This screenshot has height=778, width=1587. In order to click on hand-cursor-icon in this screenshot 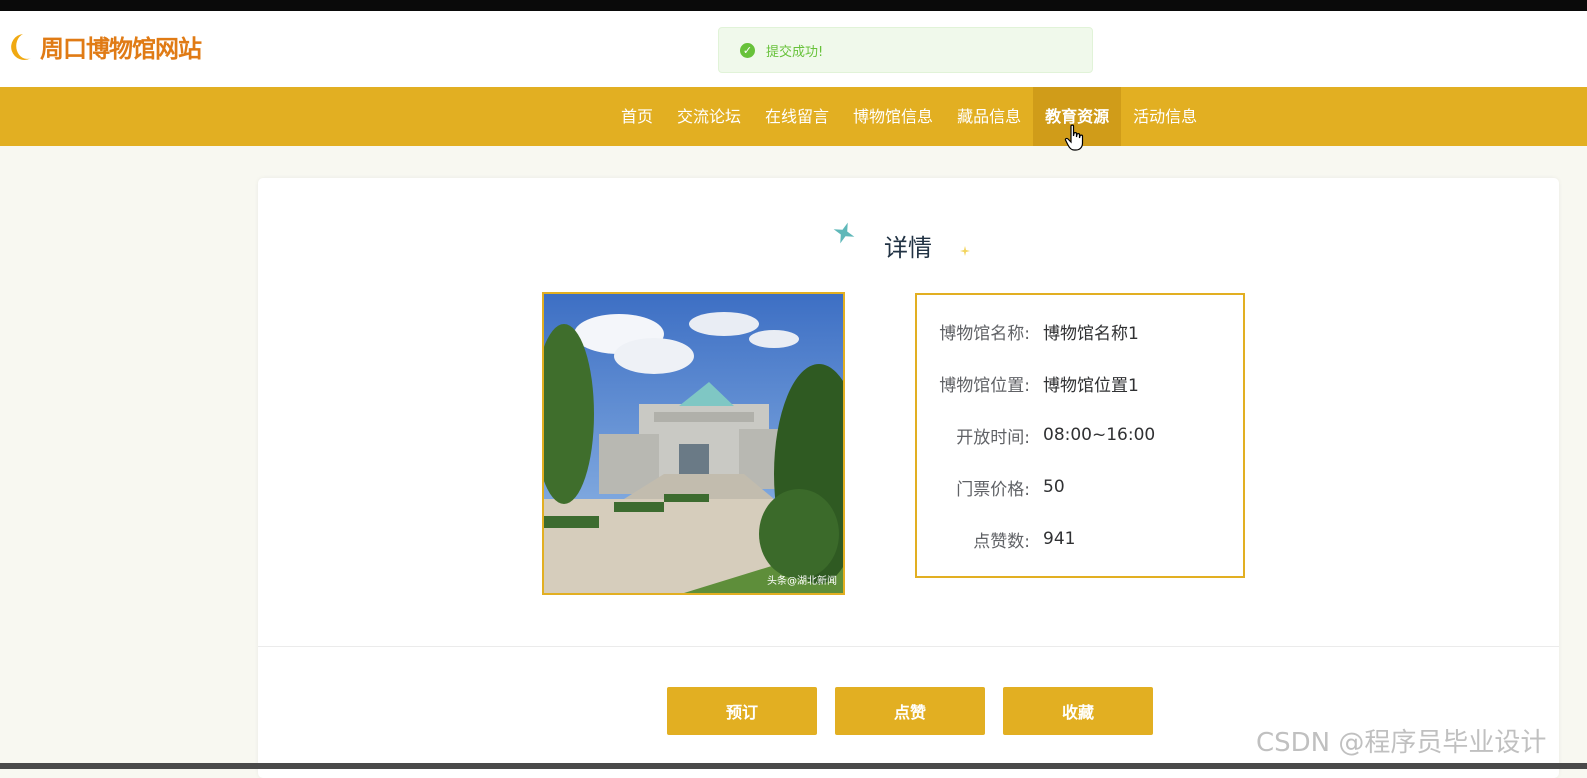, I will do `click(1074, 137)`.